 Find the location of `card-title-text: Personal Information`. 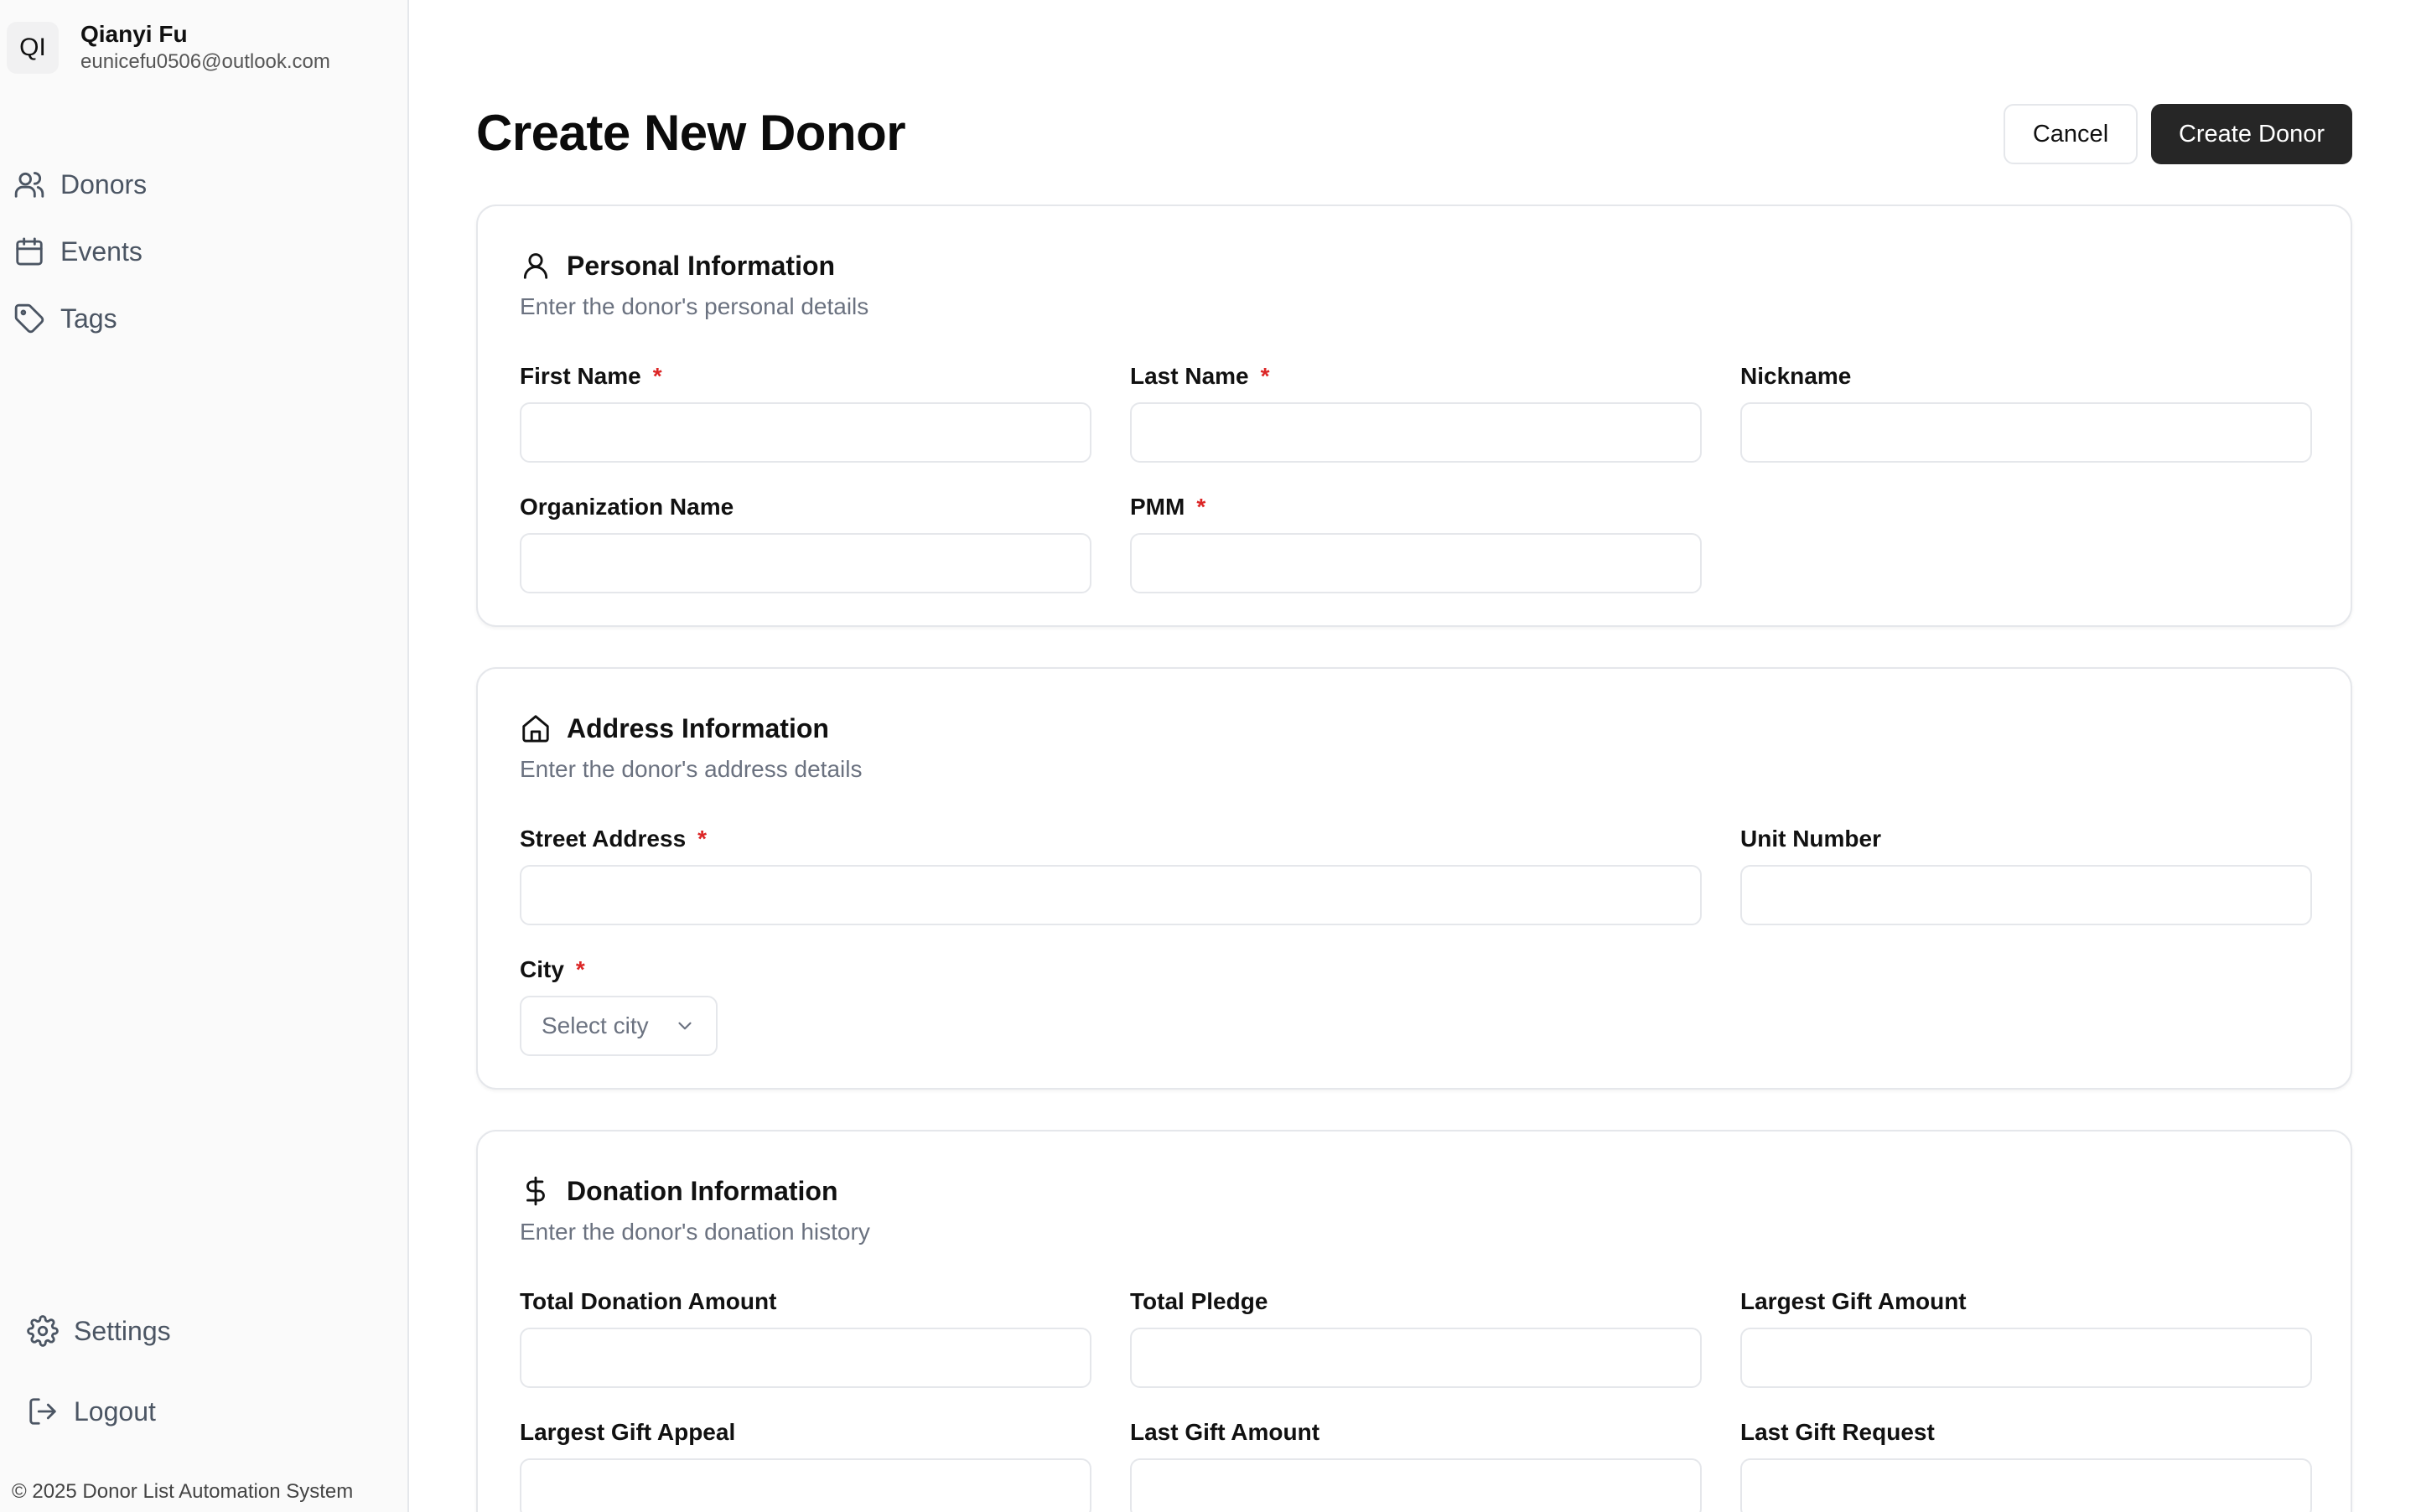

card-title-text: Personal Information is located at coordinates (701, 265).